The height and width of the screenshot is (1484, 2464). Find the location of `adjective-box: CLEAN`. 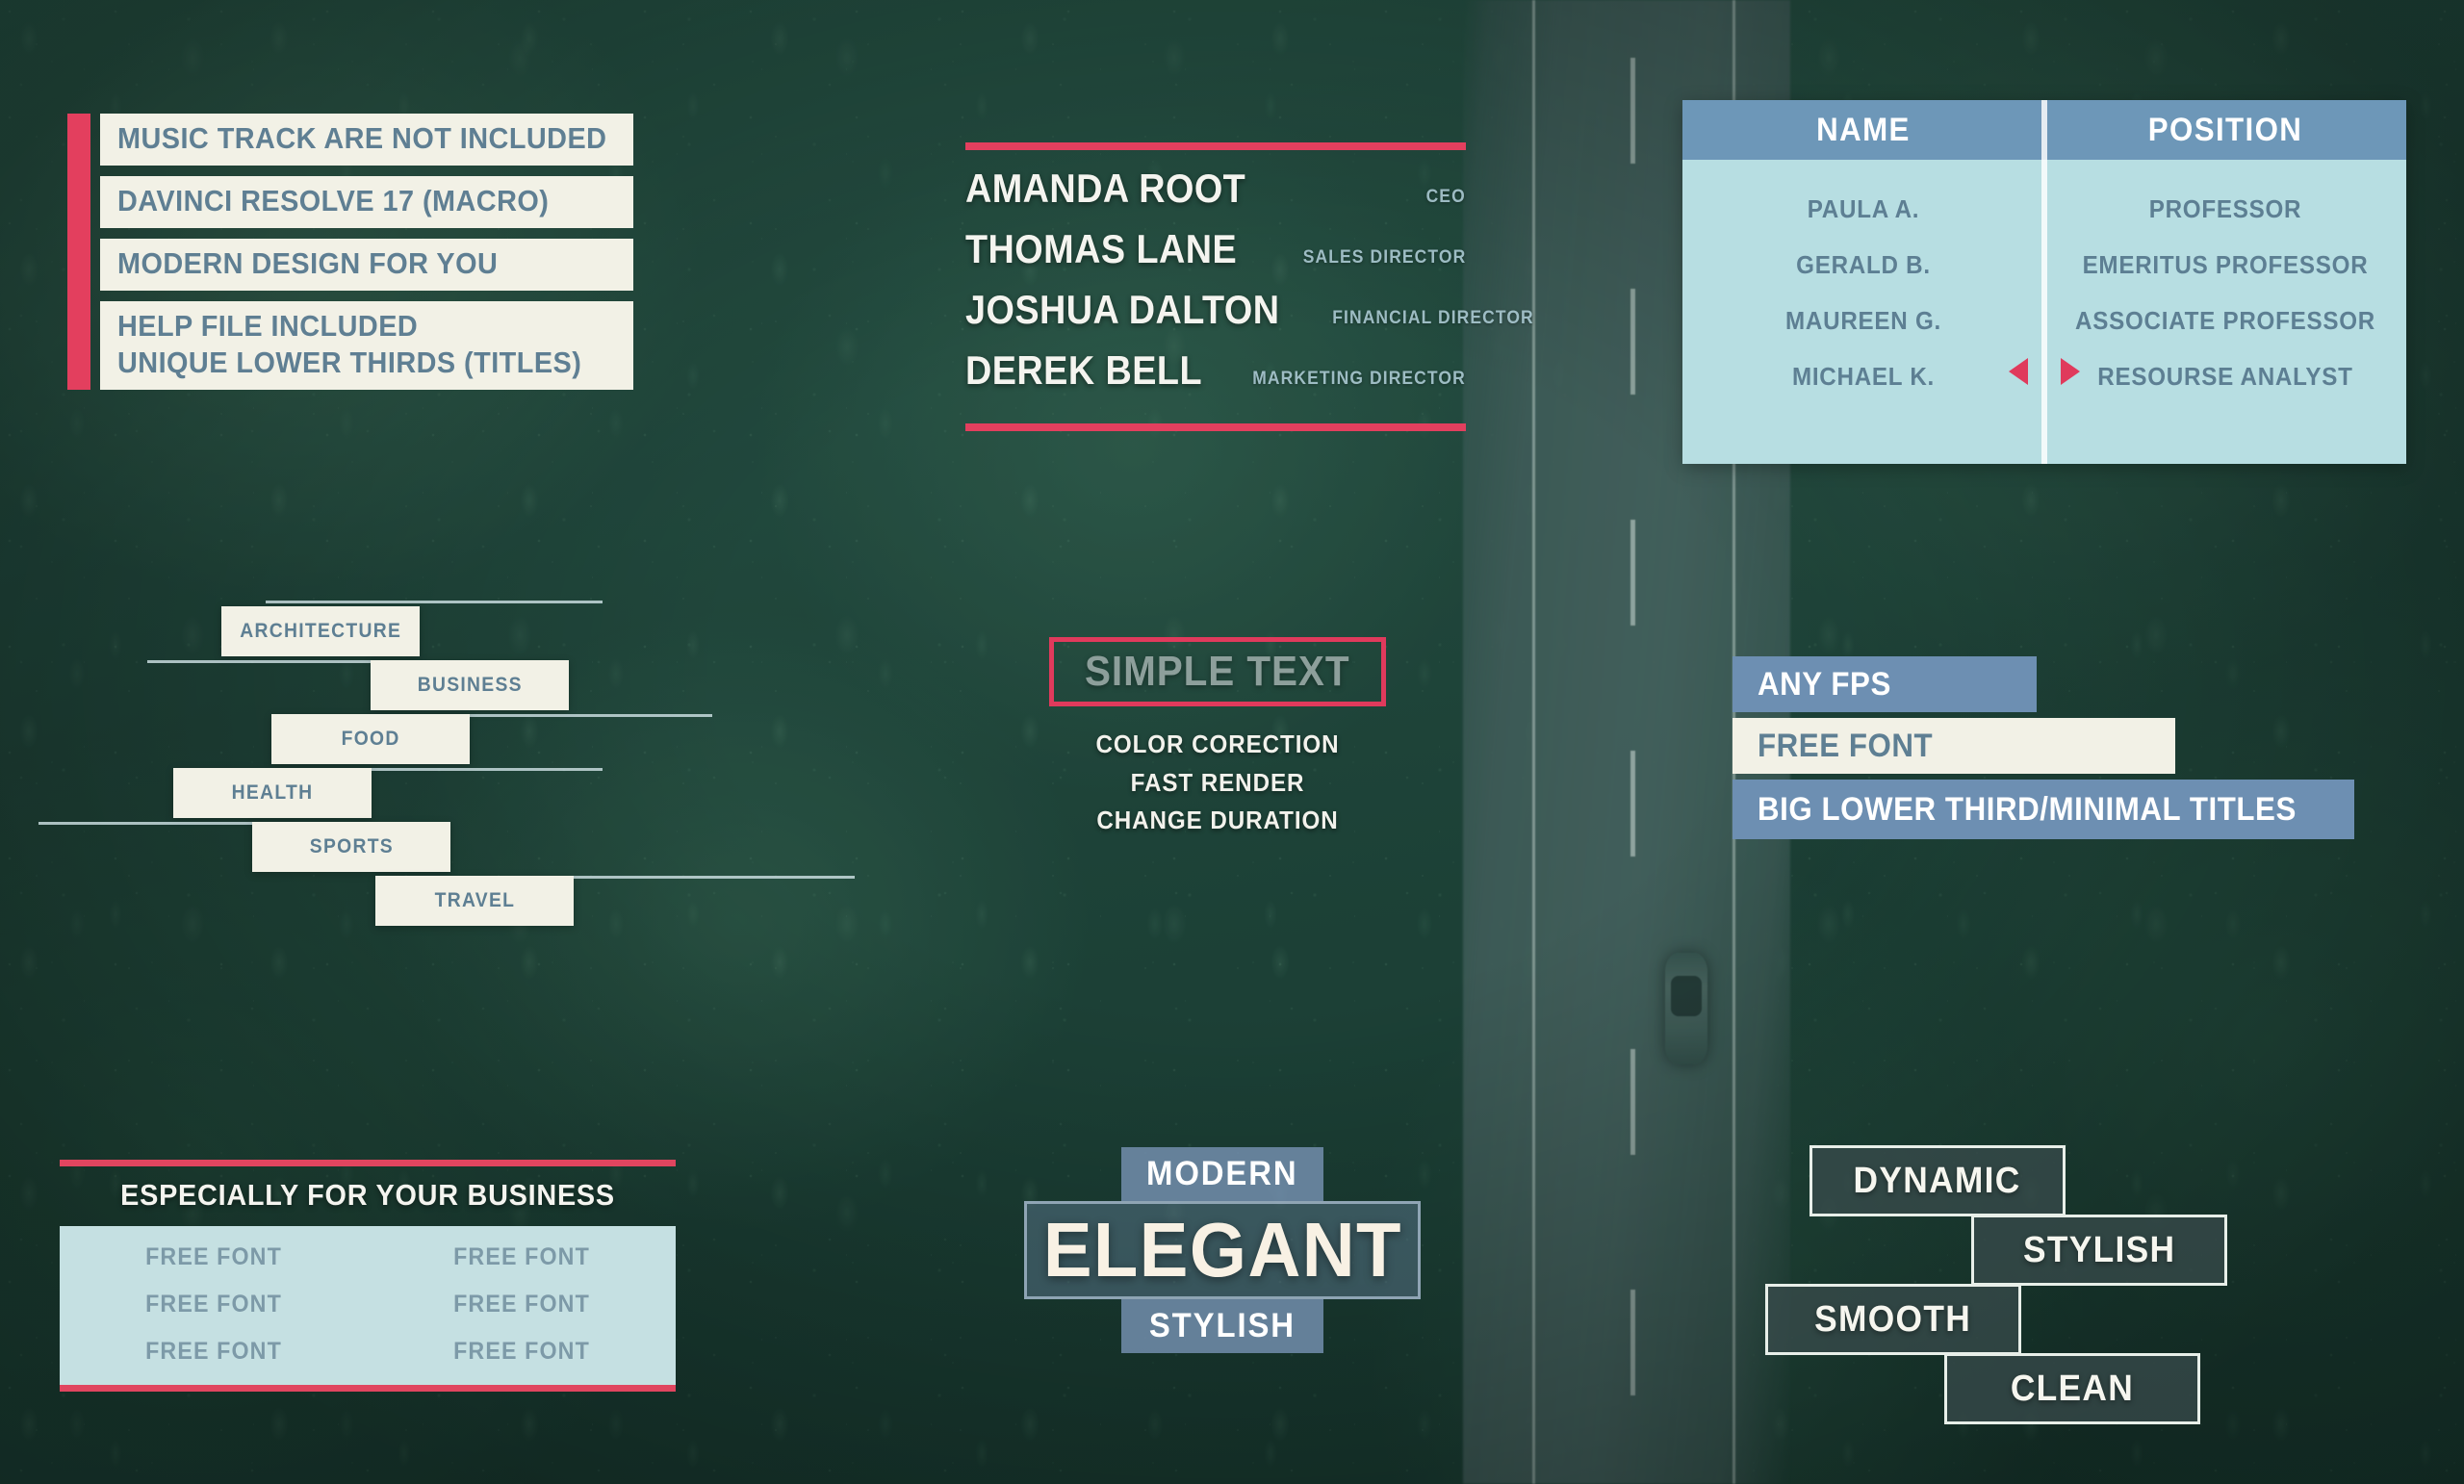

adjective-box: CLEAN is located at coordinates (2072, 1389).